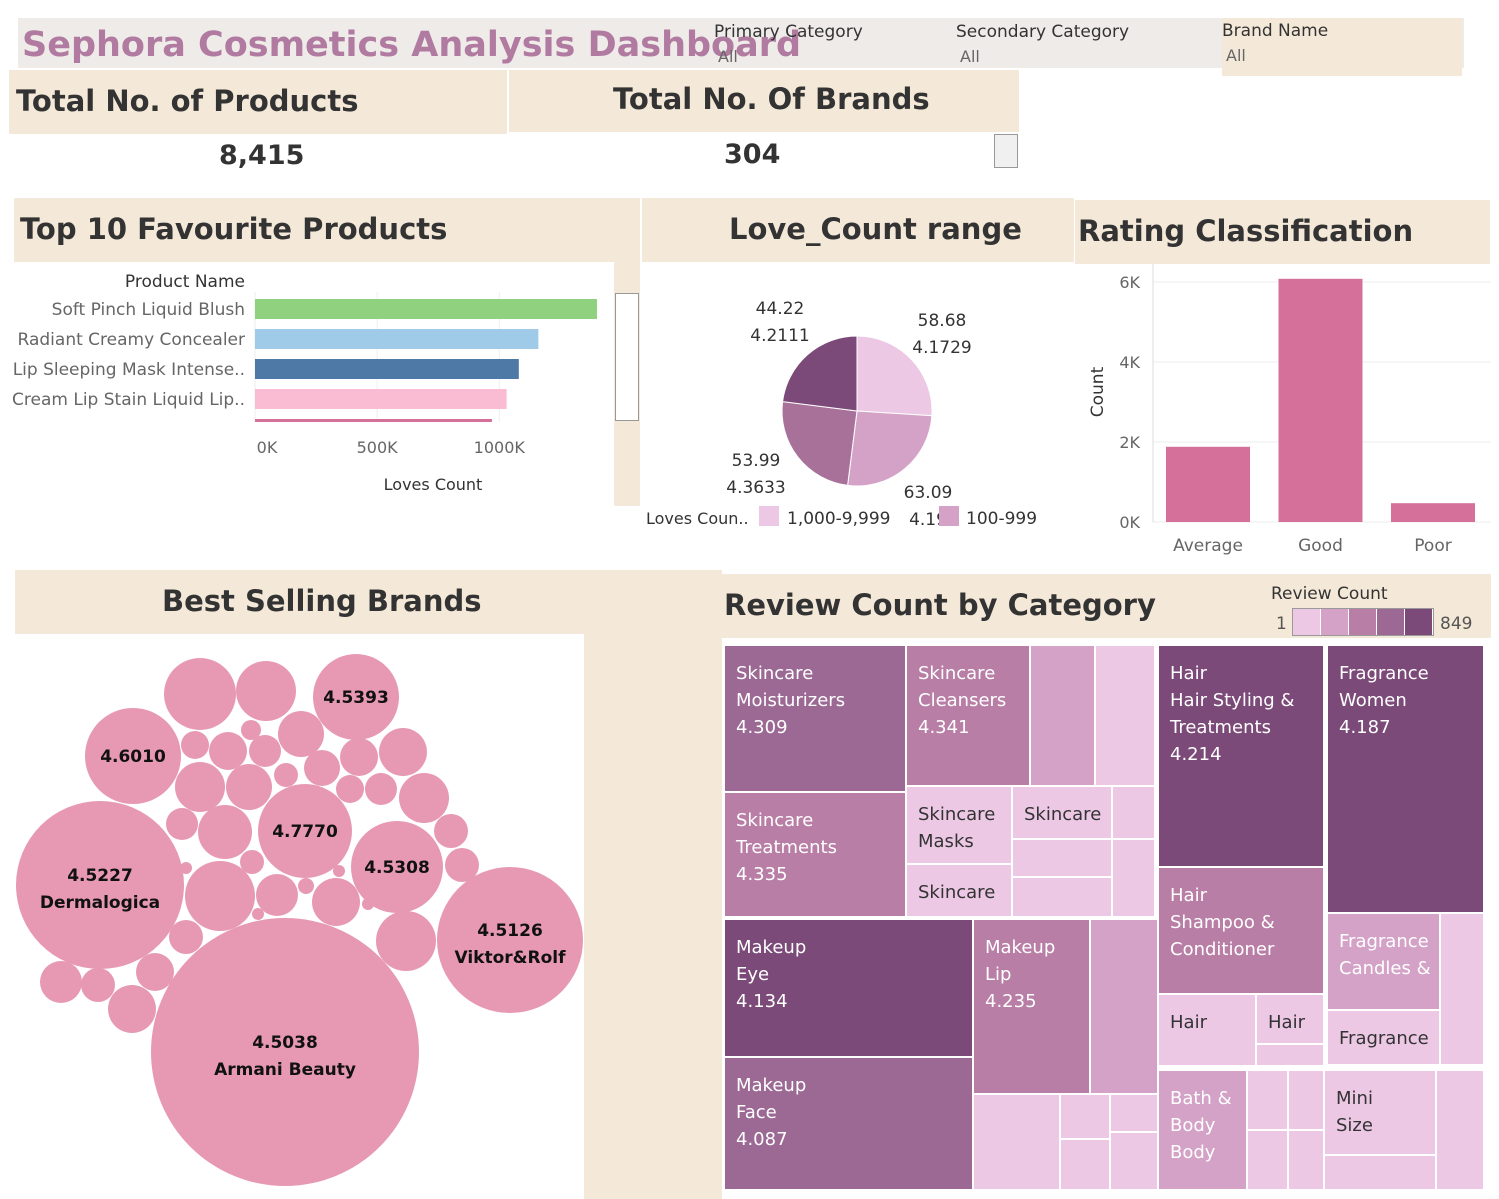  Describe the element at coordinates (148, 310) in the screenshot. I see `category-label: Soft Pinch Liquid Blush` at that location.